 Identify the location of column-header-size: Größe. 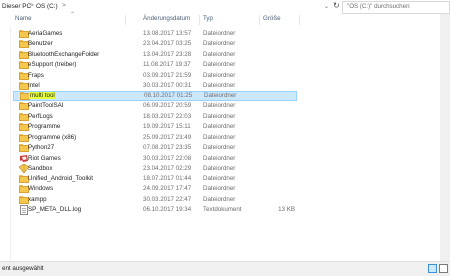
(280, 20).